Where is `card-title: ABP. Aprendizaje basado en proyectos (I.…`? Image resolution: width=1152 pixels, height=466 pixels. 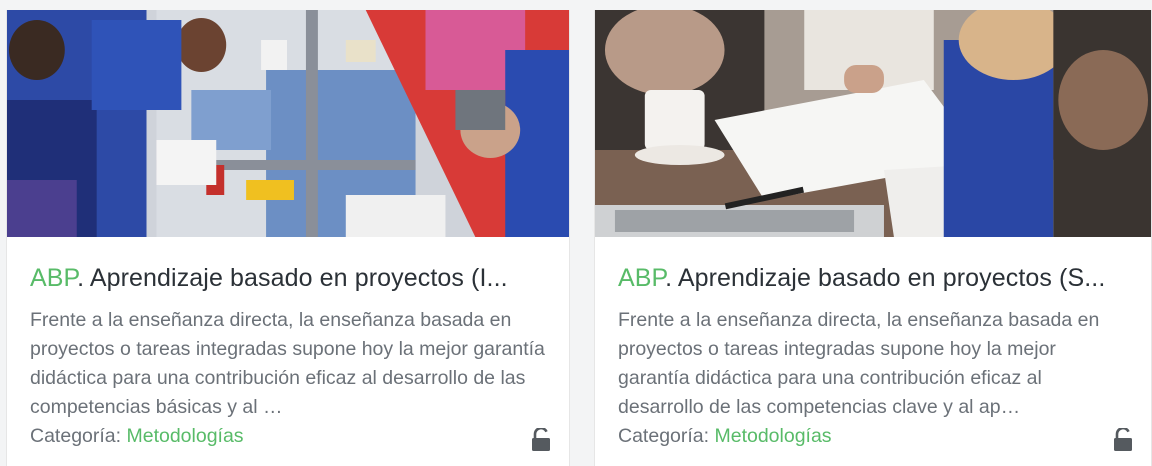
card-title: ABP. Aprendizaje basado en proyectos (I.… is located at coordinates (283, 278).